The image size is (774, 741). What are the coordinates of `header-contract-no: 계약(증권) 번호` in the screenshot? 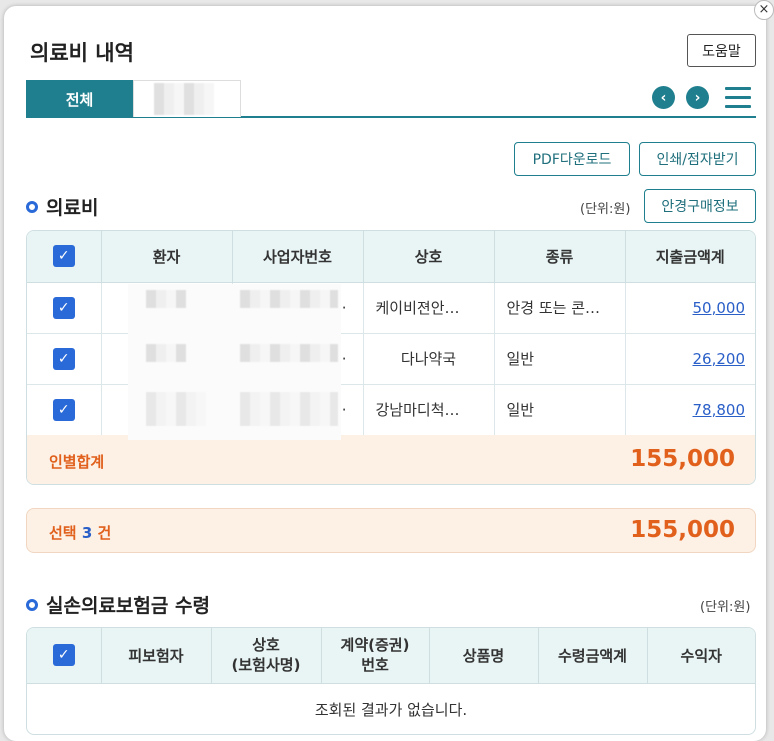 It's located at (375, 656).